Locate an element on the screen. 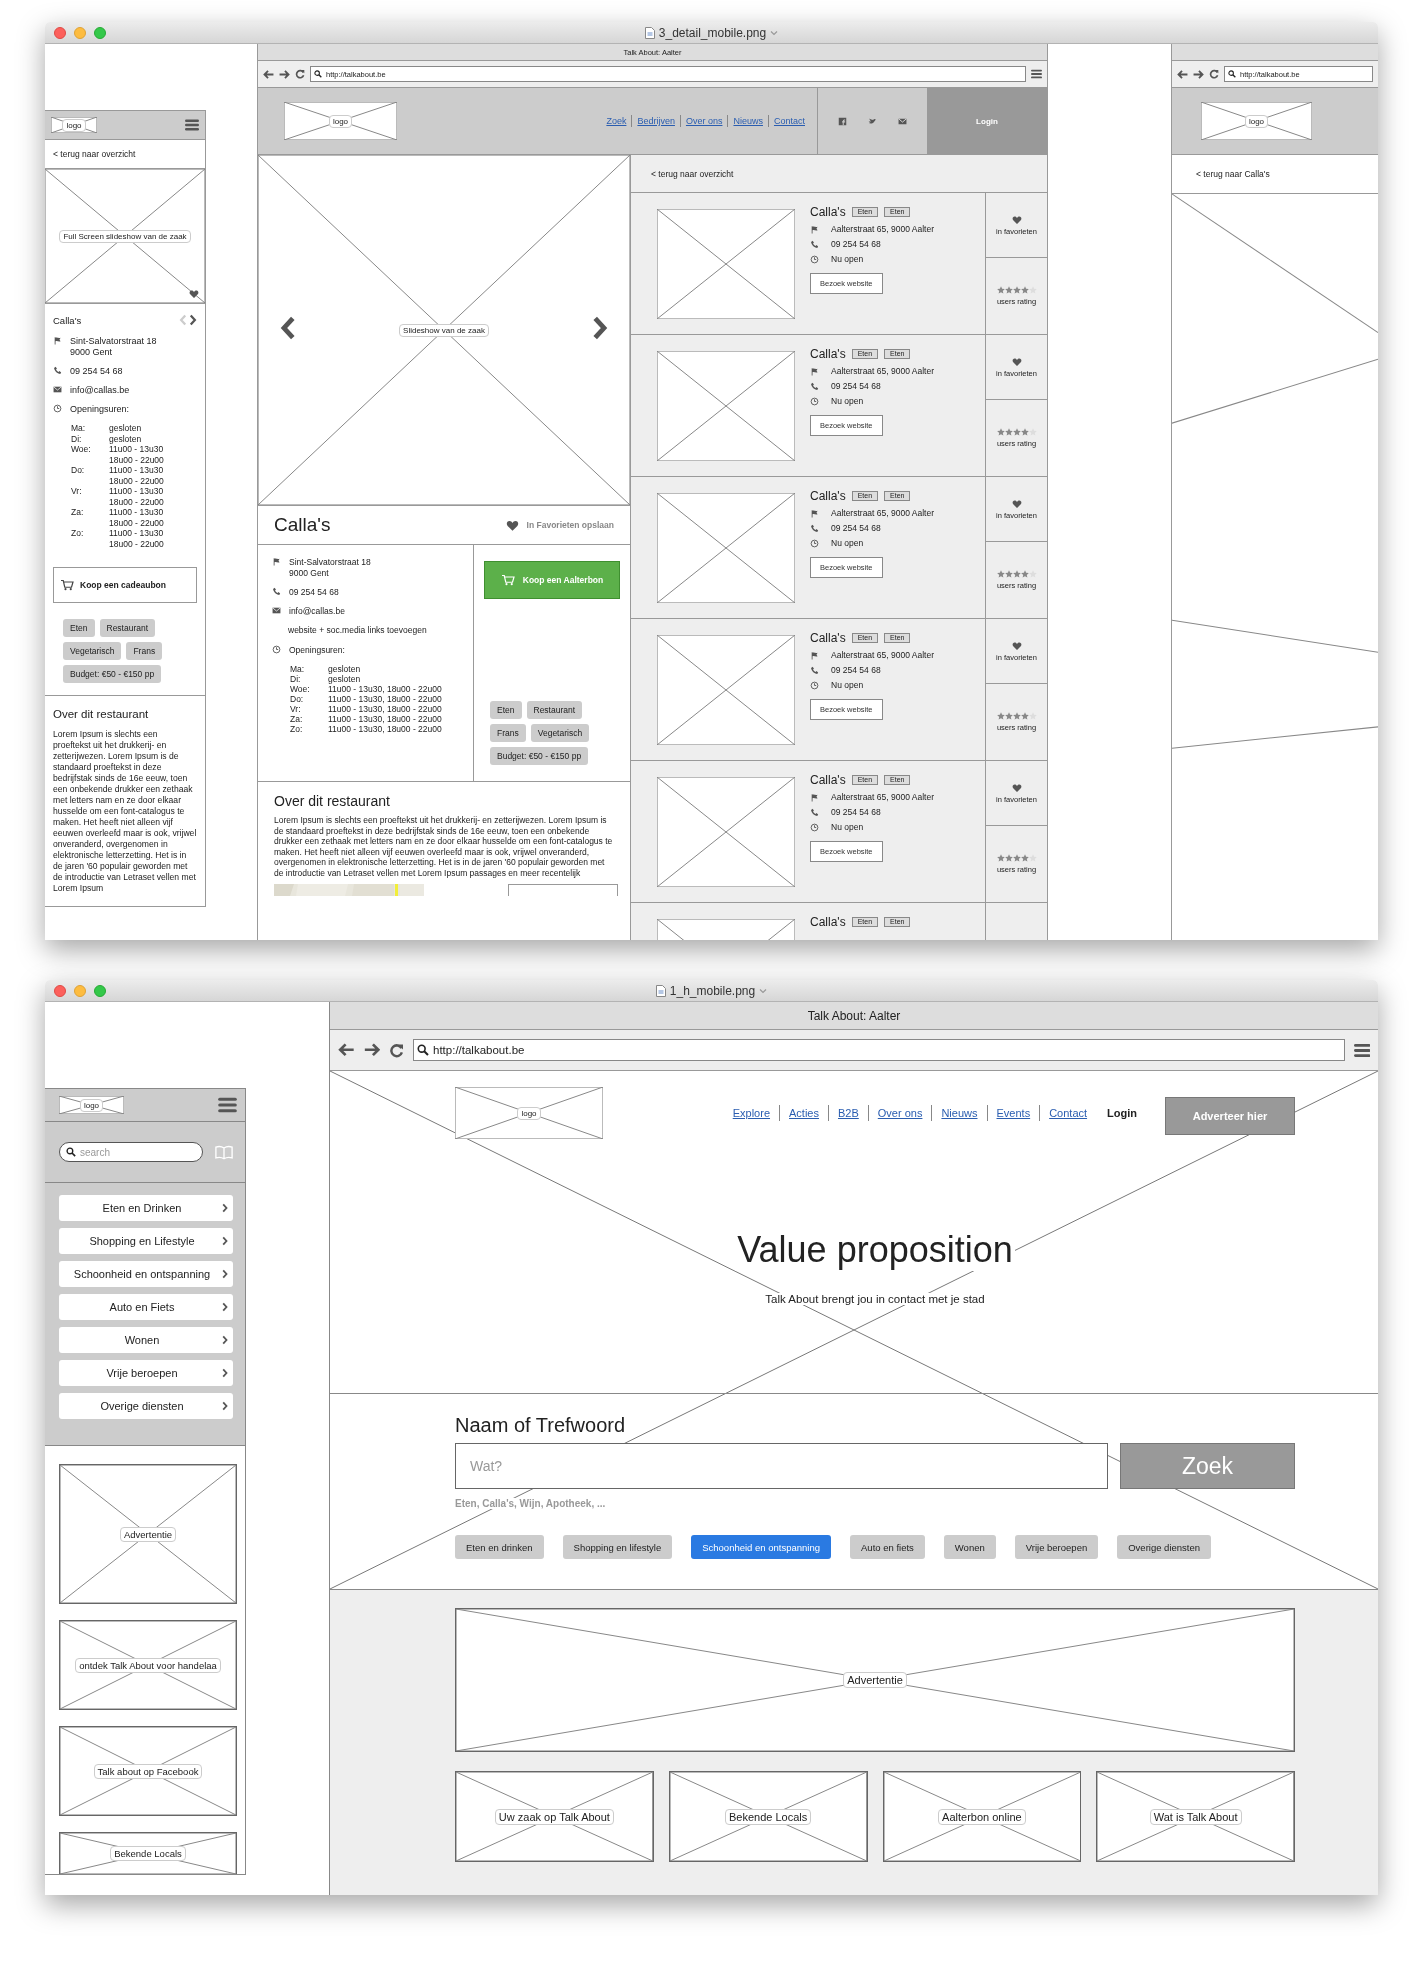 The height and width of the screenshot is (1962, 1425). filter-chip: Schoonheid en ontspanning is located at coordinates (761, 1547).